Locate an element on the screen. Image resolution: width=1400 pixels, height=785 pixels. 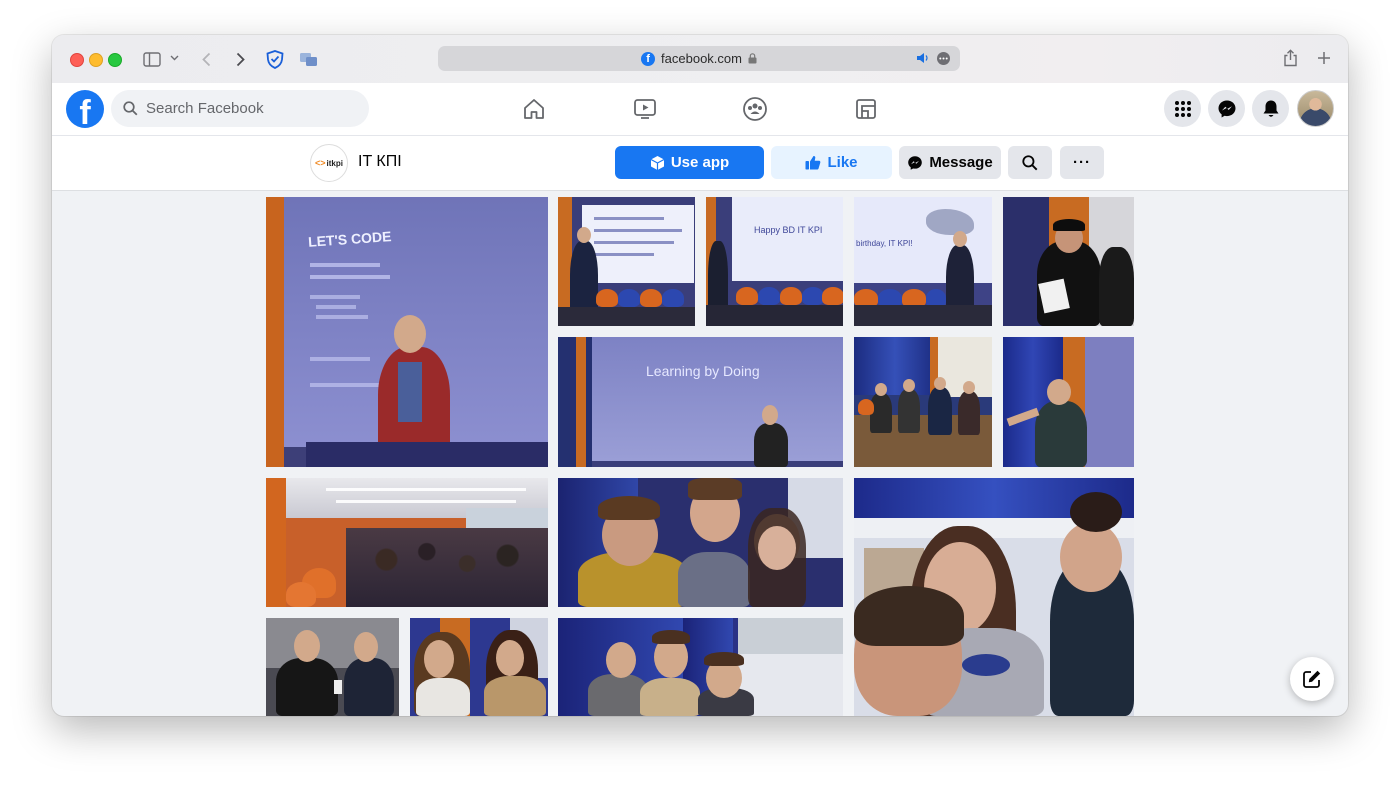
home-tab is located at coordinates (534, 109).